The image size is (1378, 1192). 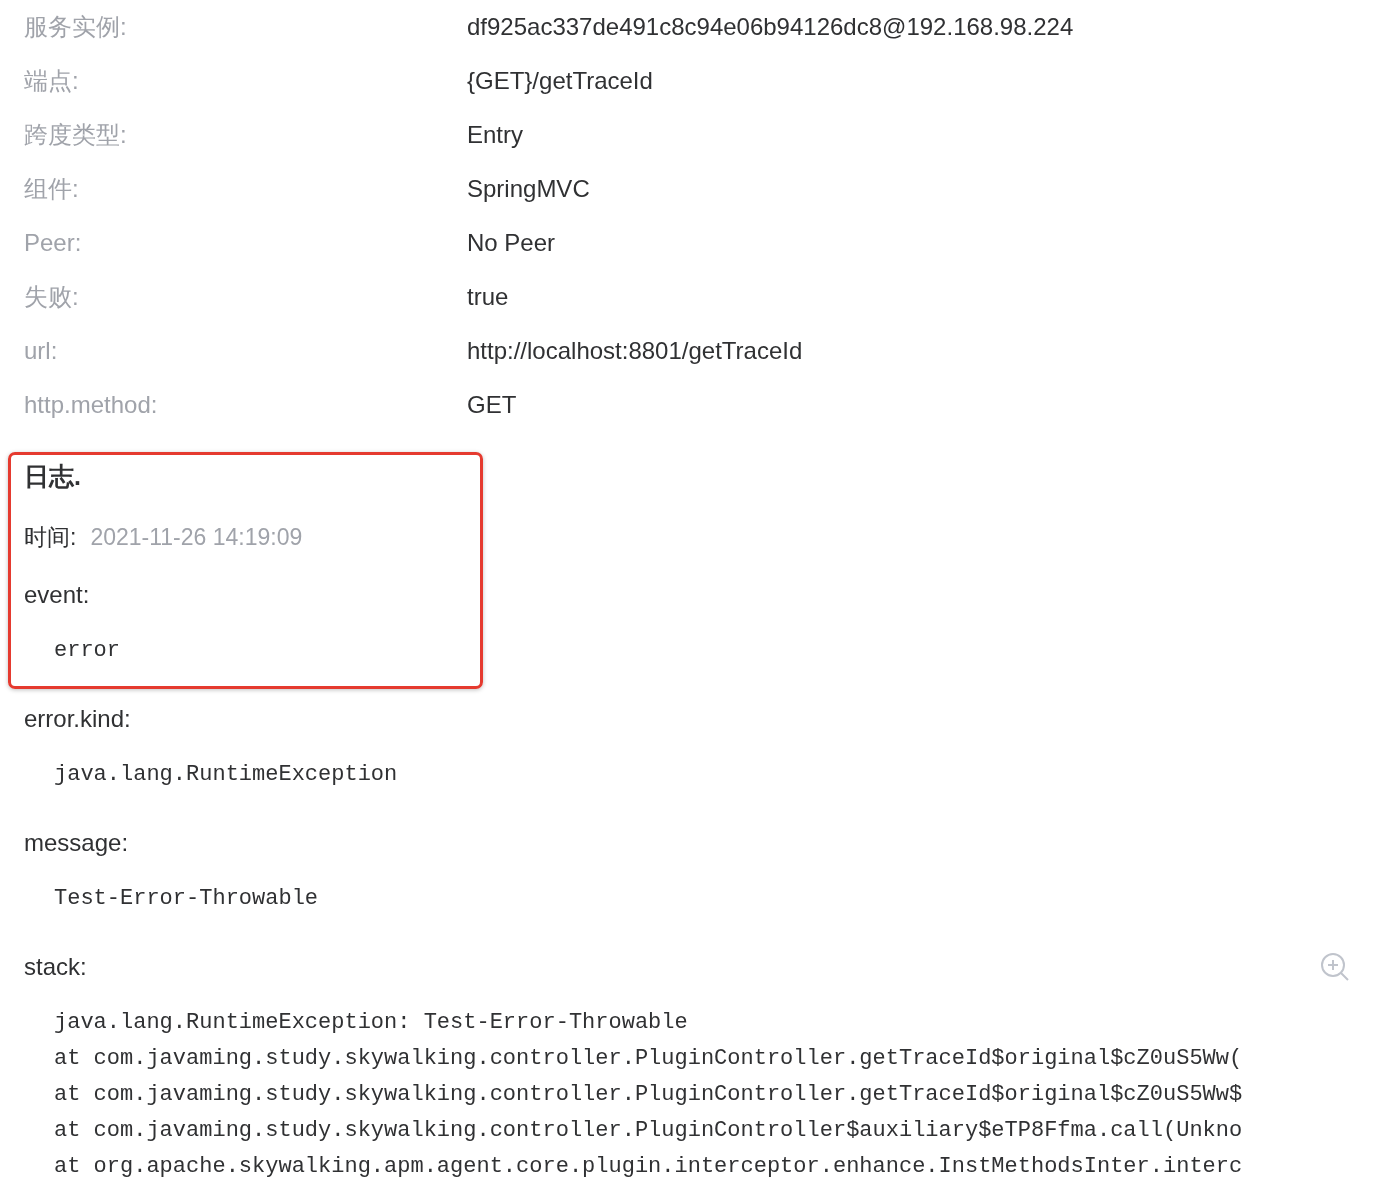 I want to click on code-line: java.lang.RuntimeException: Test-Error-Throwable, so click(x=371, y=1023).